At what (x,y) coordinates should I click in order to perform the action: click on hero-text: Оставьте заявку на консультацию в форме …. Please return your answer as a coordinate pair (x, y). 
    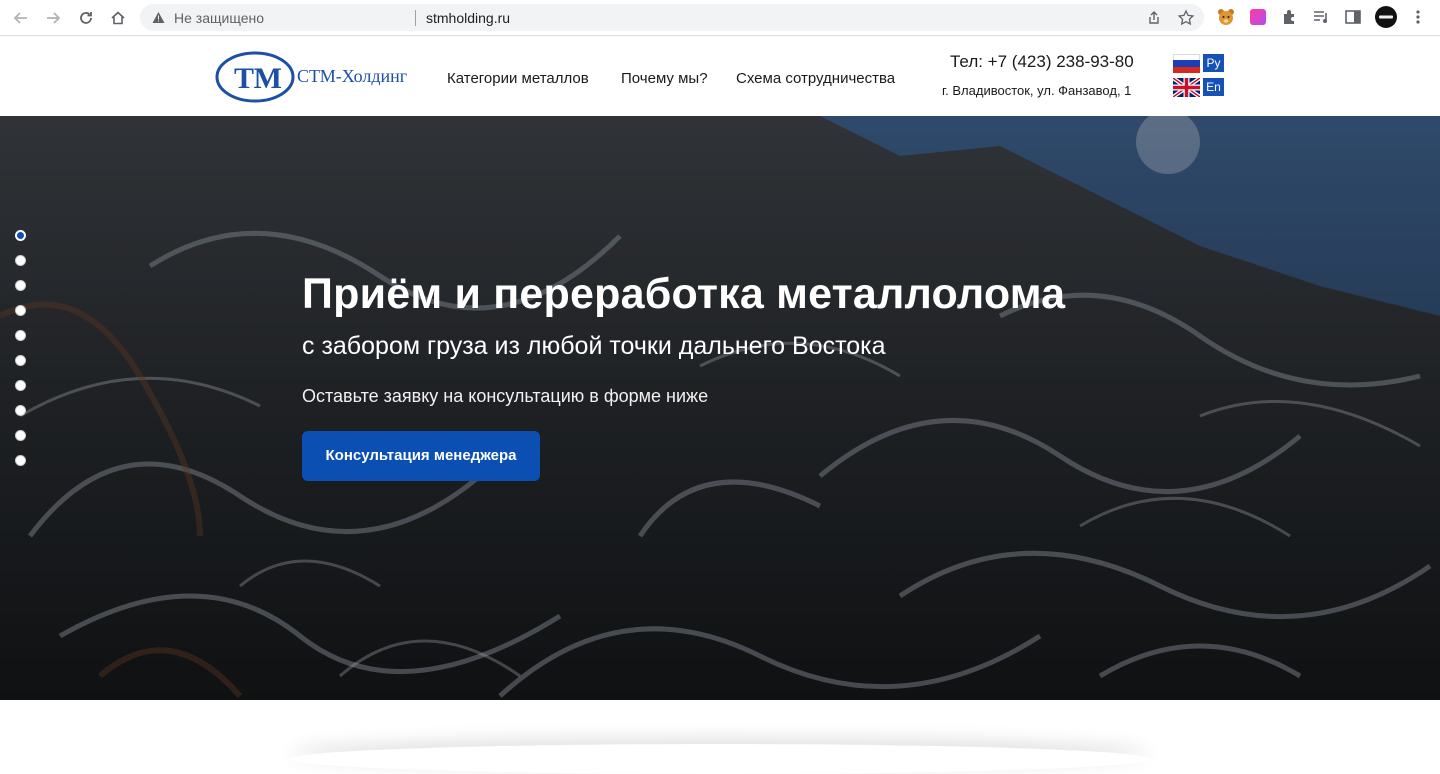
    Looking at the image, I should click on (505, 396).